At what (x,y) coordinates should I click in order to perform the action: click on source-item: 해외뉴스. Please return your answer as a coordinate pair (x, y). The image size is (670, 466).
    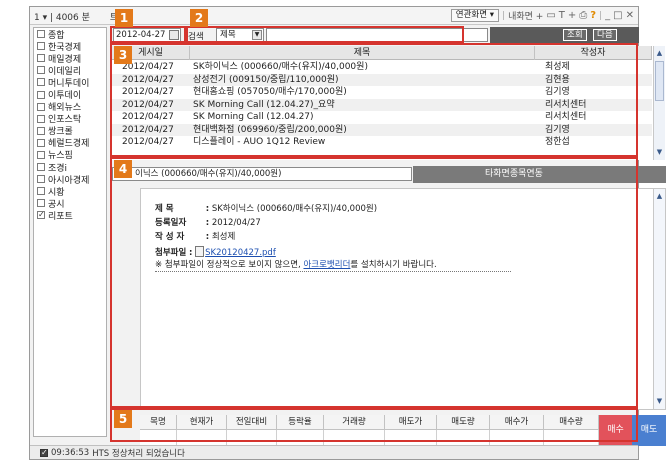
    Looking at the image, I should click on (70, 107).